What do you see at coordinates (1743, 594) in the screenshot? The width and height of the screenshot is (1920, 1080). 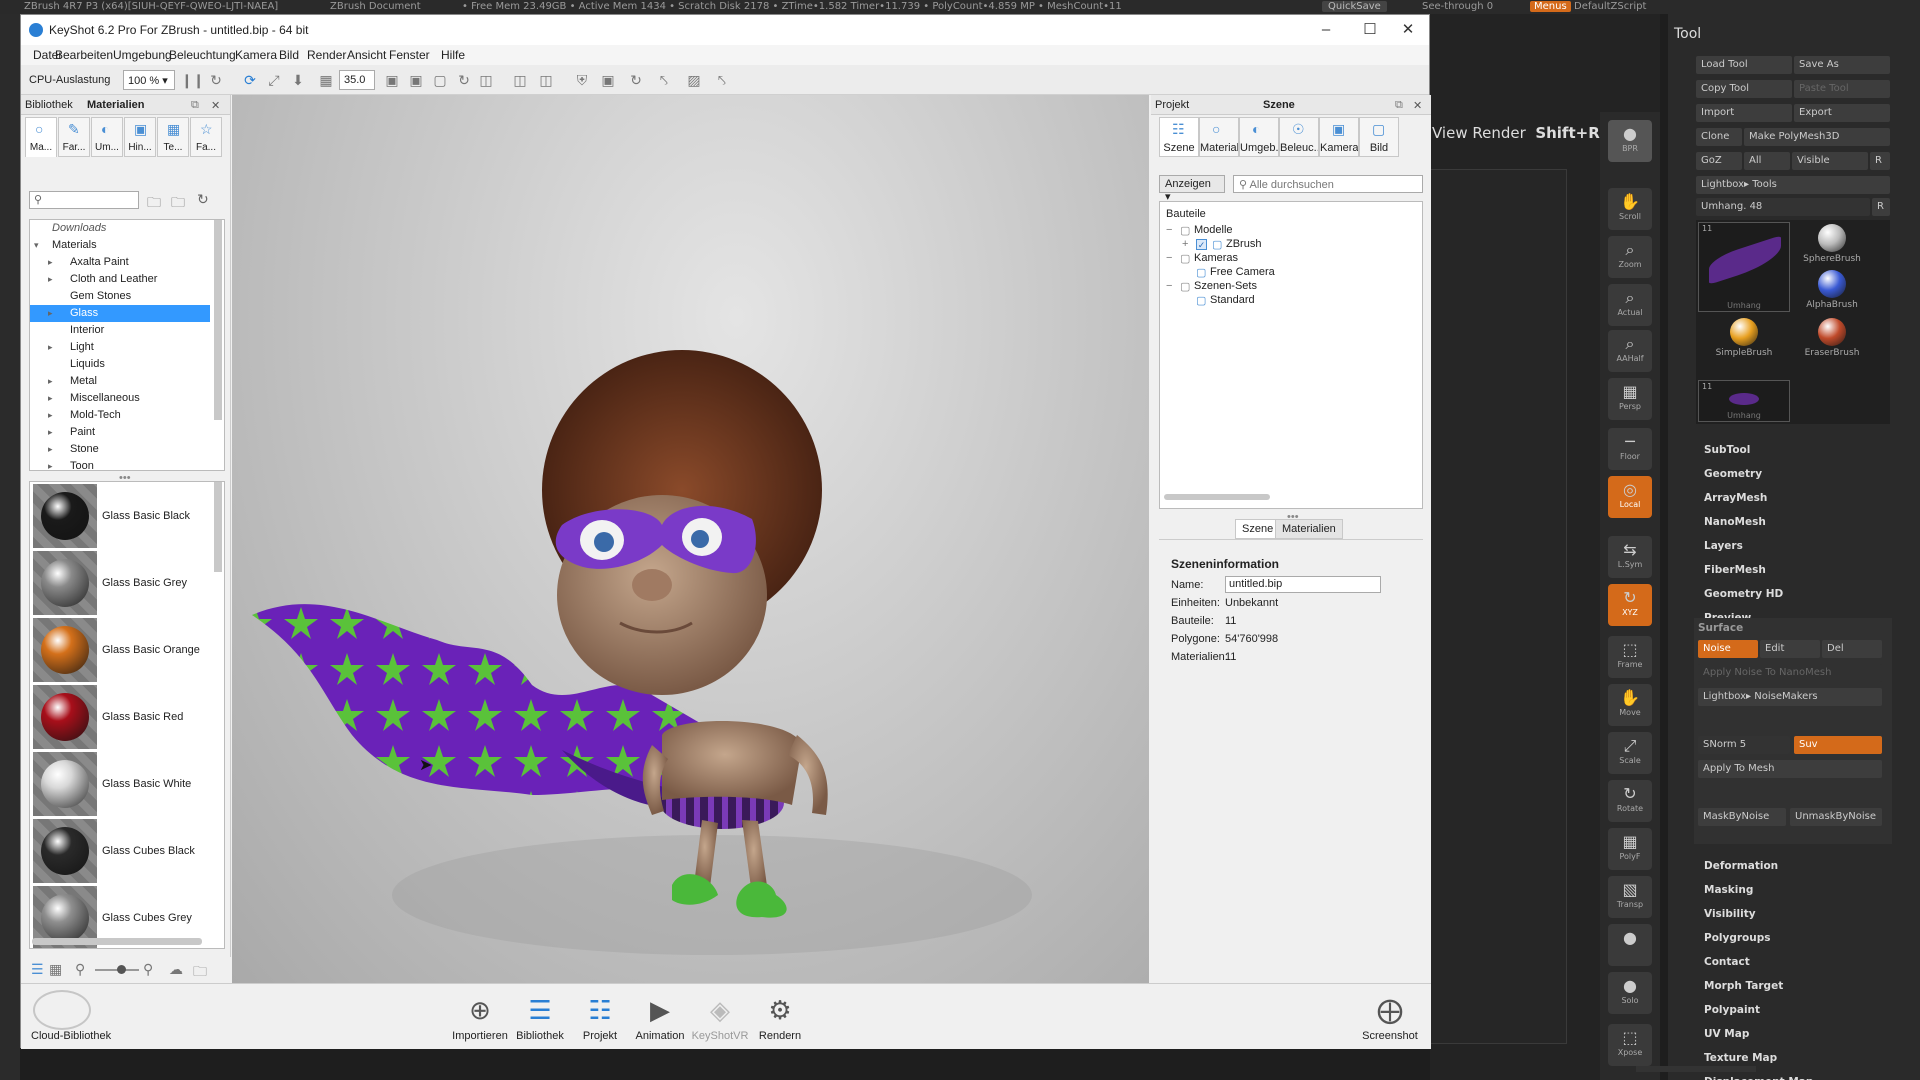 I see `tool-section-6: Geometry HD` at bounding box center [1743, 594].